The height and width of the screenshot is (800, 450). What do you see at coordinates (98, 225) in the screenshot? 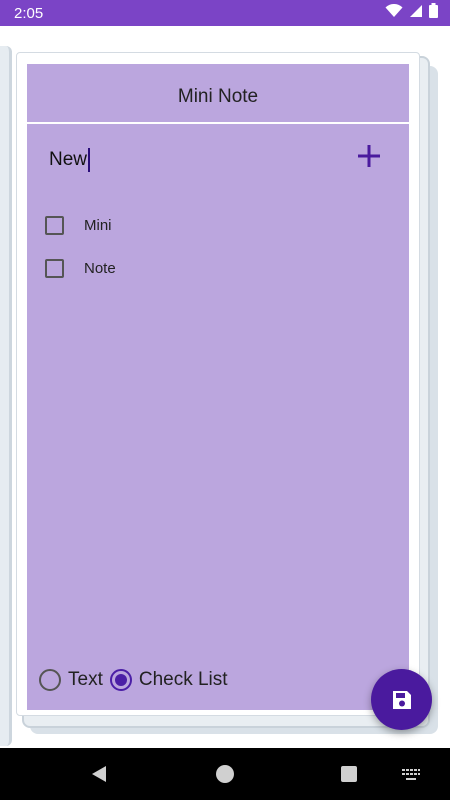
I see `item-label: Mini` at bounding box center [98, 225].